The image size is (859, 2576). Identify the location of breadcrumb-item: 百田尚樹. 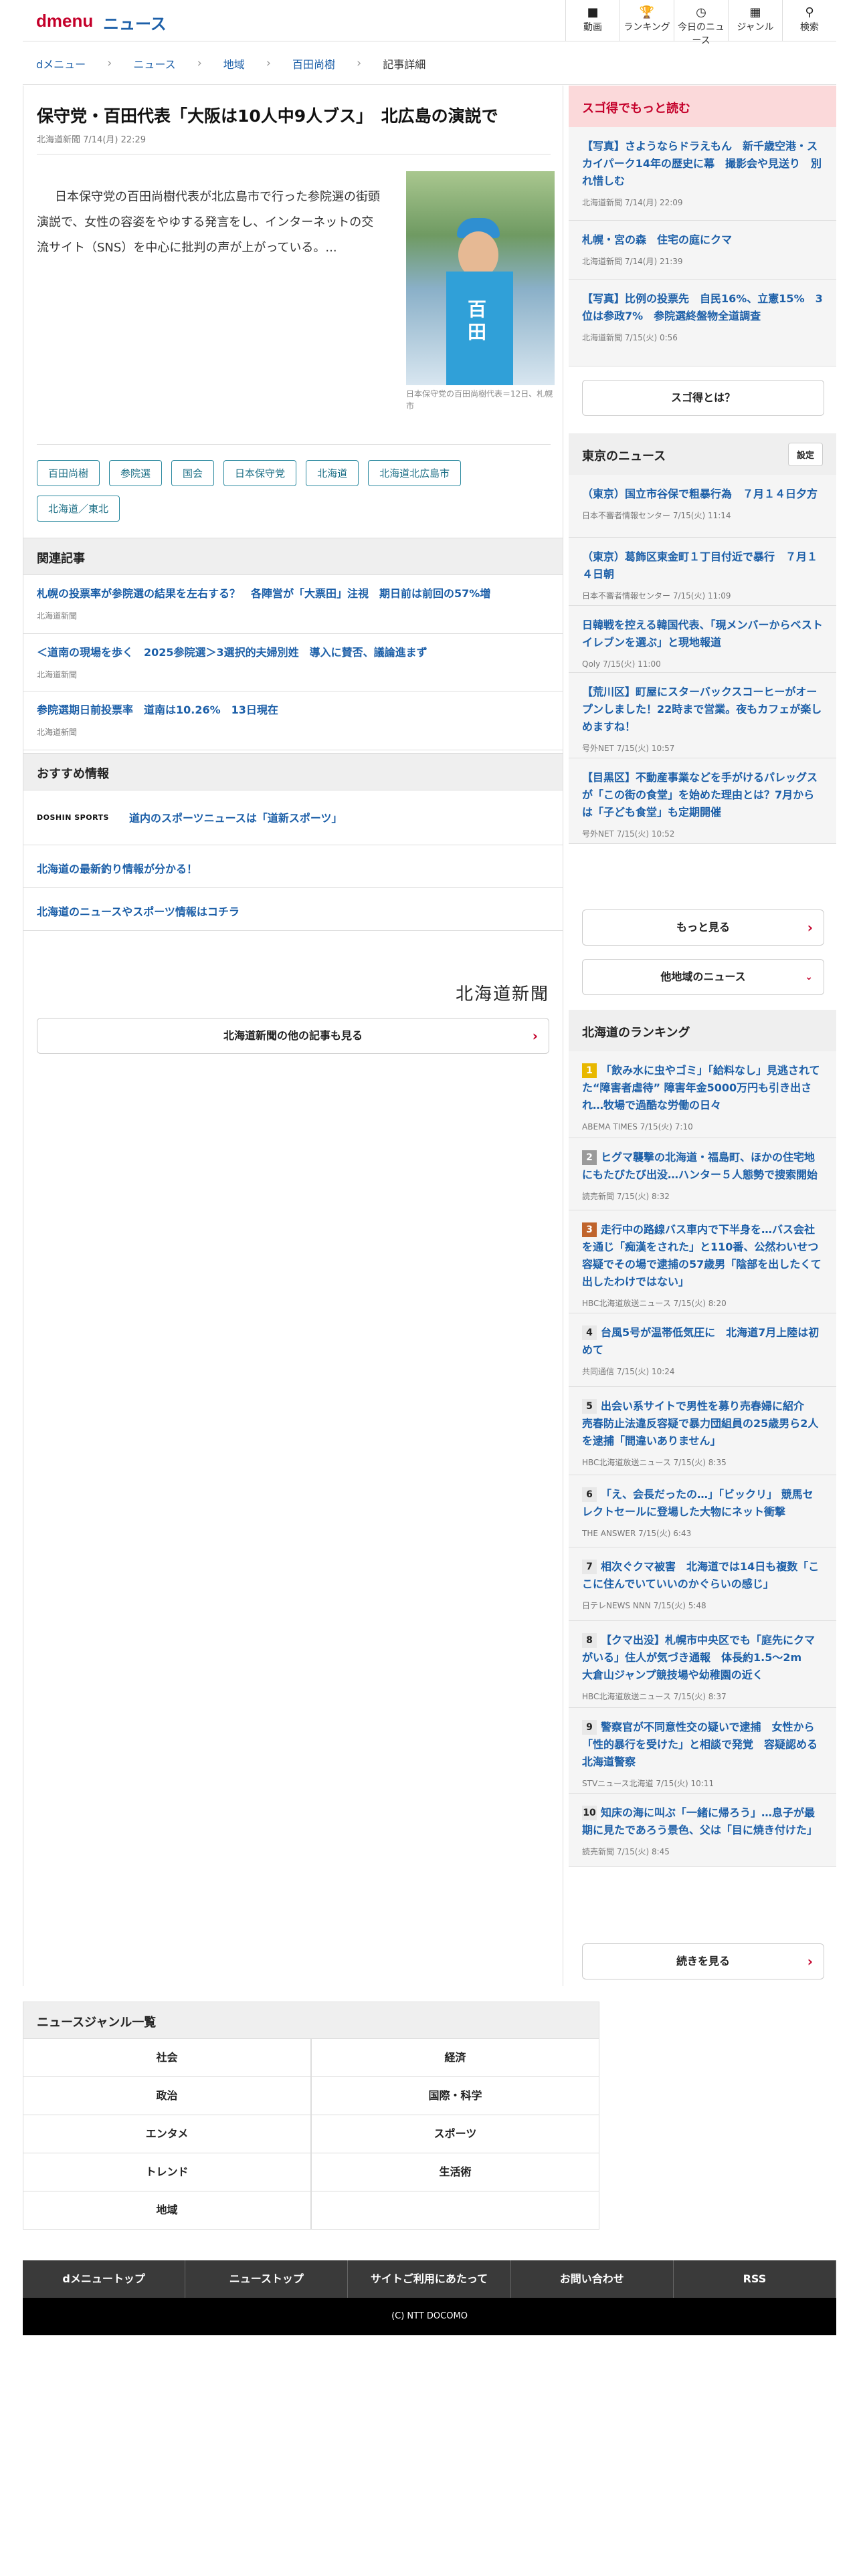
(313, 64).